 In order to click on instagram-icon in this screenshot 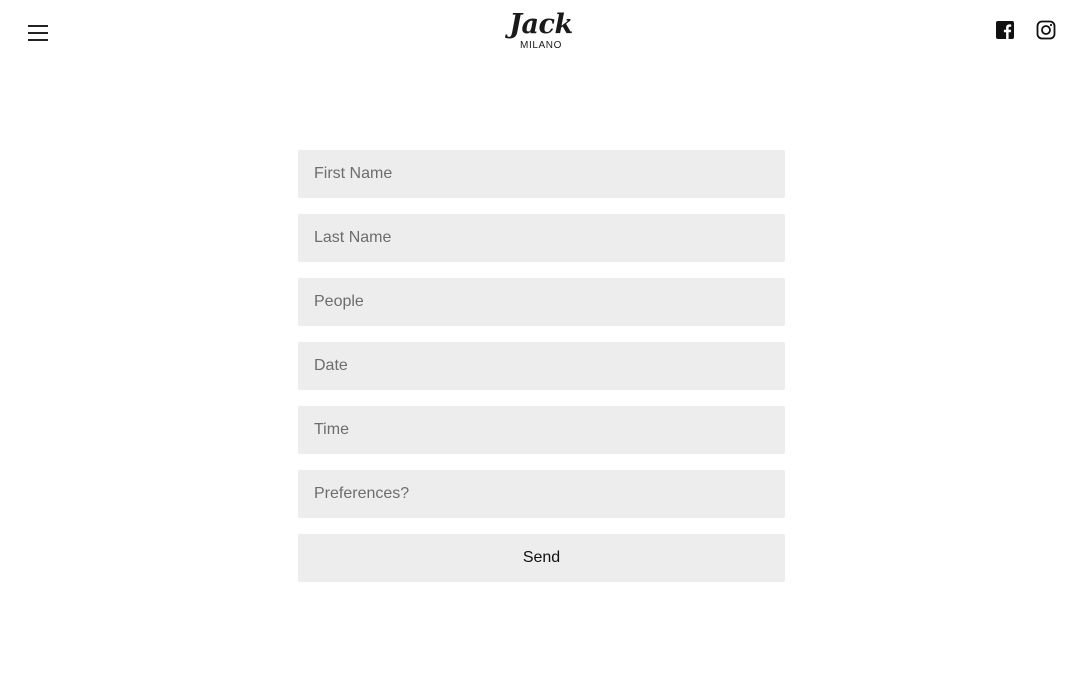, I will do `click(1046, 30)`.